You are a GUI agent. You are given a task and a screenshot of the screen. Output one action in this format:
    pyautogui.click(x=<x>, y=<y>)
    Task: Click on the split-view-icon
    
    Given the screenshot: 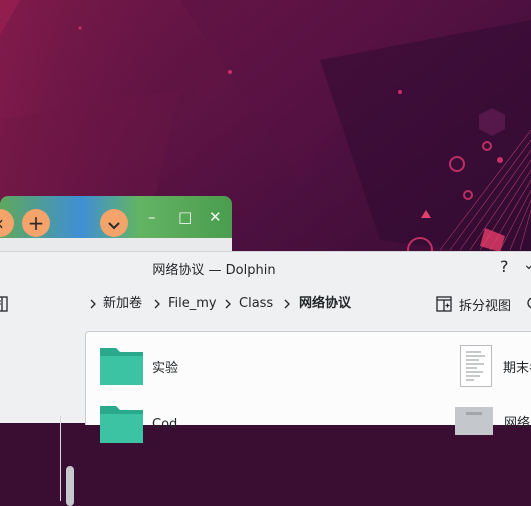 What is the action you would take?
    pyautogui.click(x=444, y=304)
    